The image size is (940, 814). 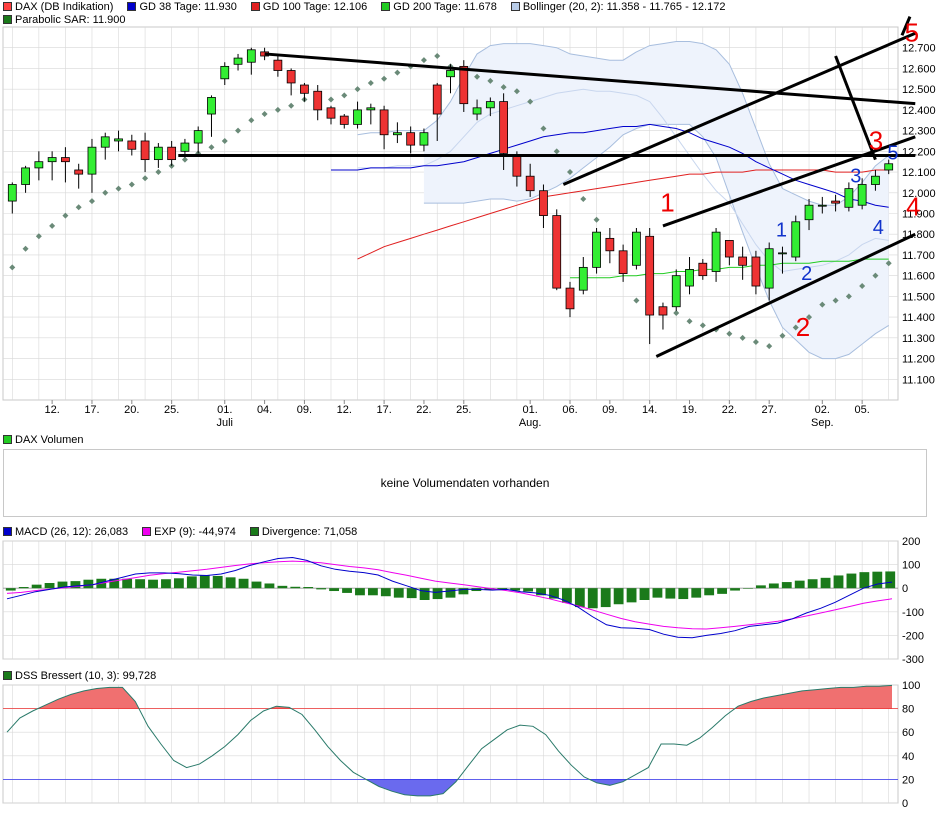 I want to click on macd-legend-label: Divergence: 71,058, so click(x=309, y=531).